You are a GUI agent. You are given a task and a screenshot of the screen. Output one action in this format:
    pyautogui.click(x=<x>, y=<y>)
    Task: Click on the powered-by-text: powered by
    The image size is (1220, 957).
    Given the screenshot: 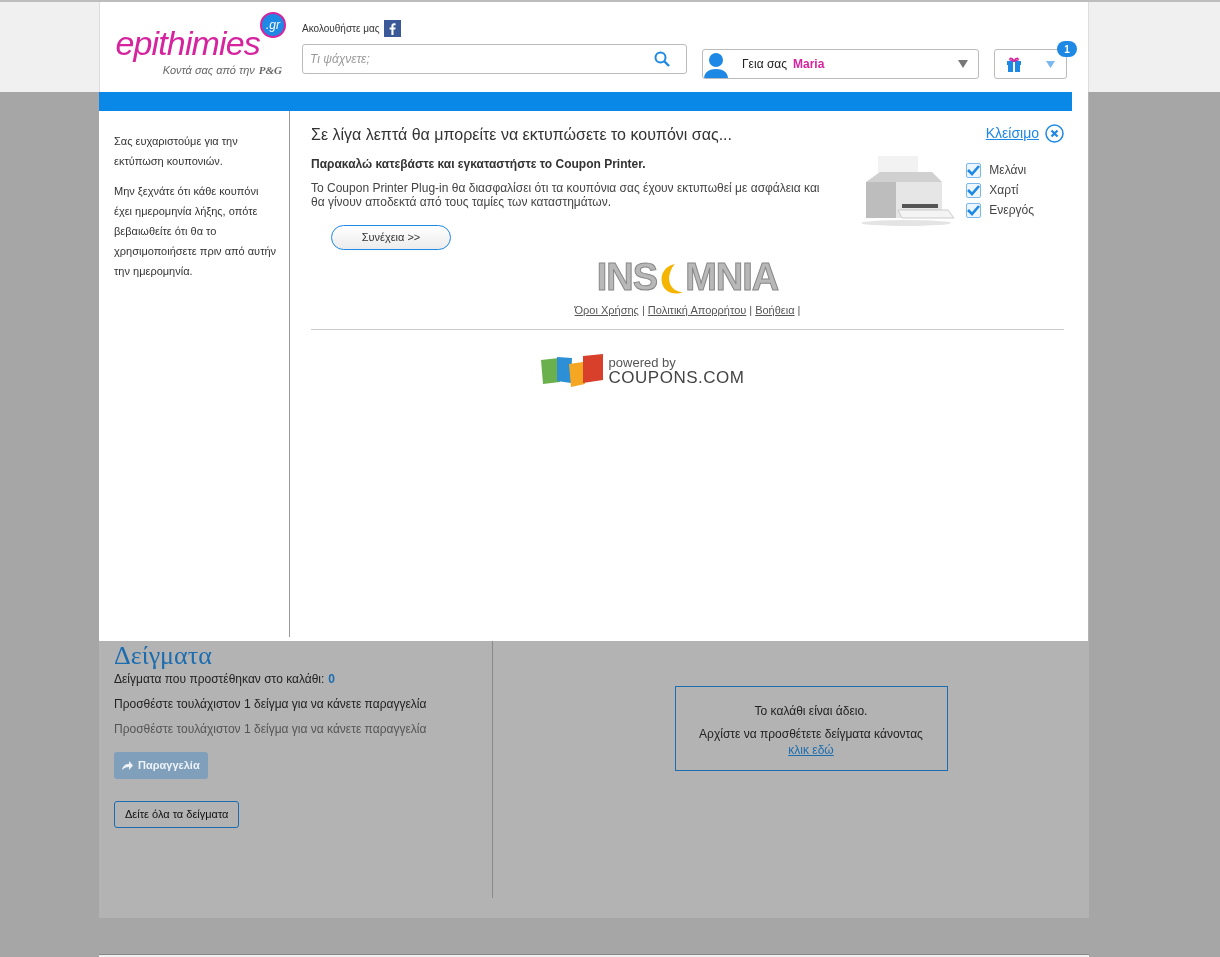 What is the action you would take?
    pyautogui.click(x=642, y=362)
    